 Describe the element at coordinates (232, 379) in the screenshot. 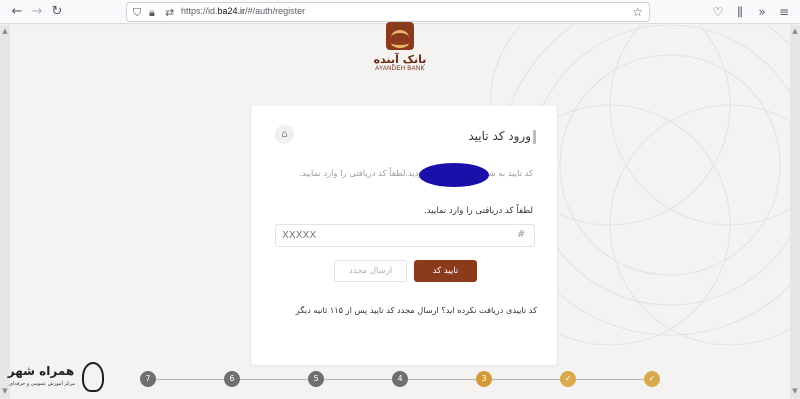

I see `step-6: 6` at that location.